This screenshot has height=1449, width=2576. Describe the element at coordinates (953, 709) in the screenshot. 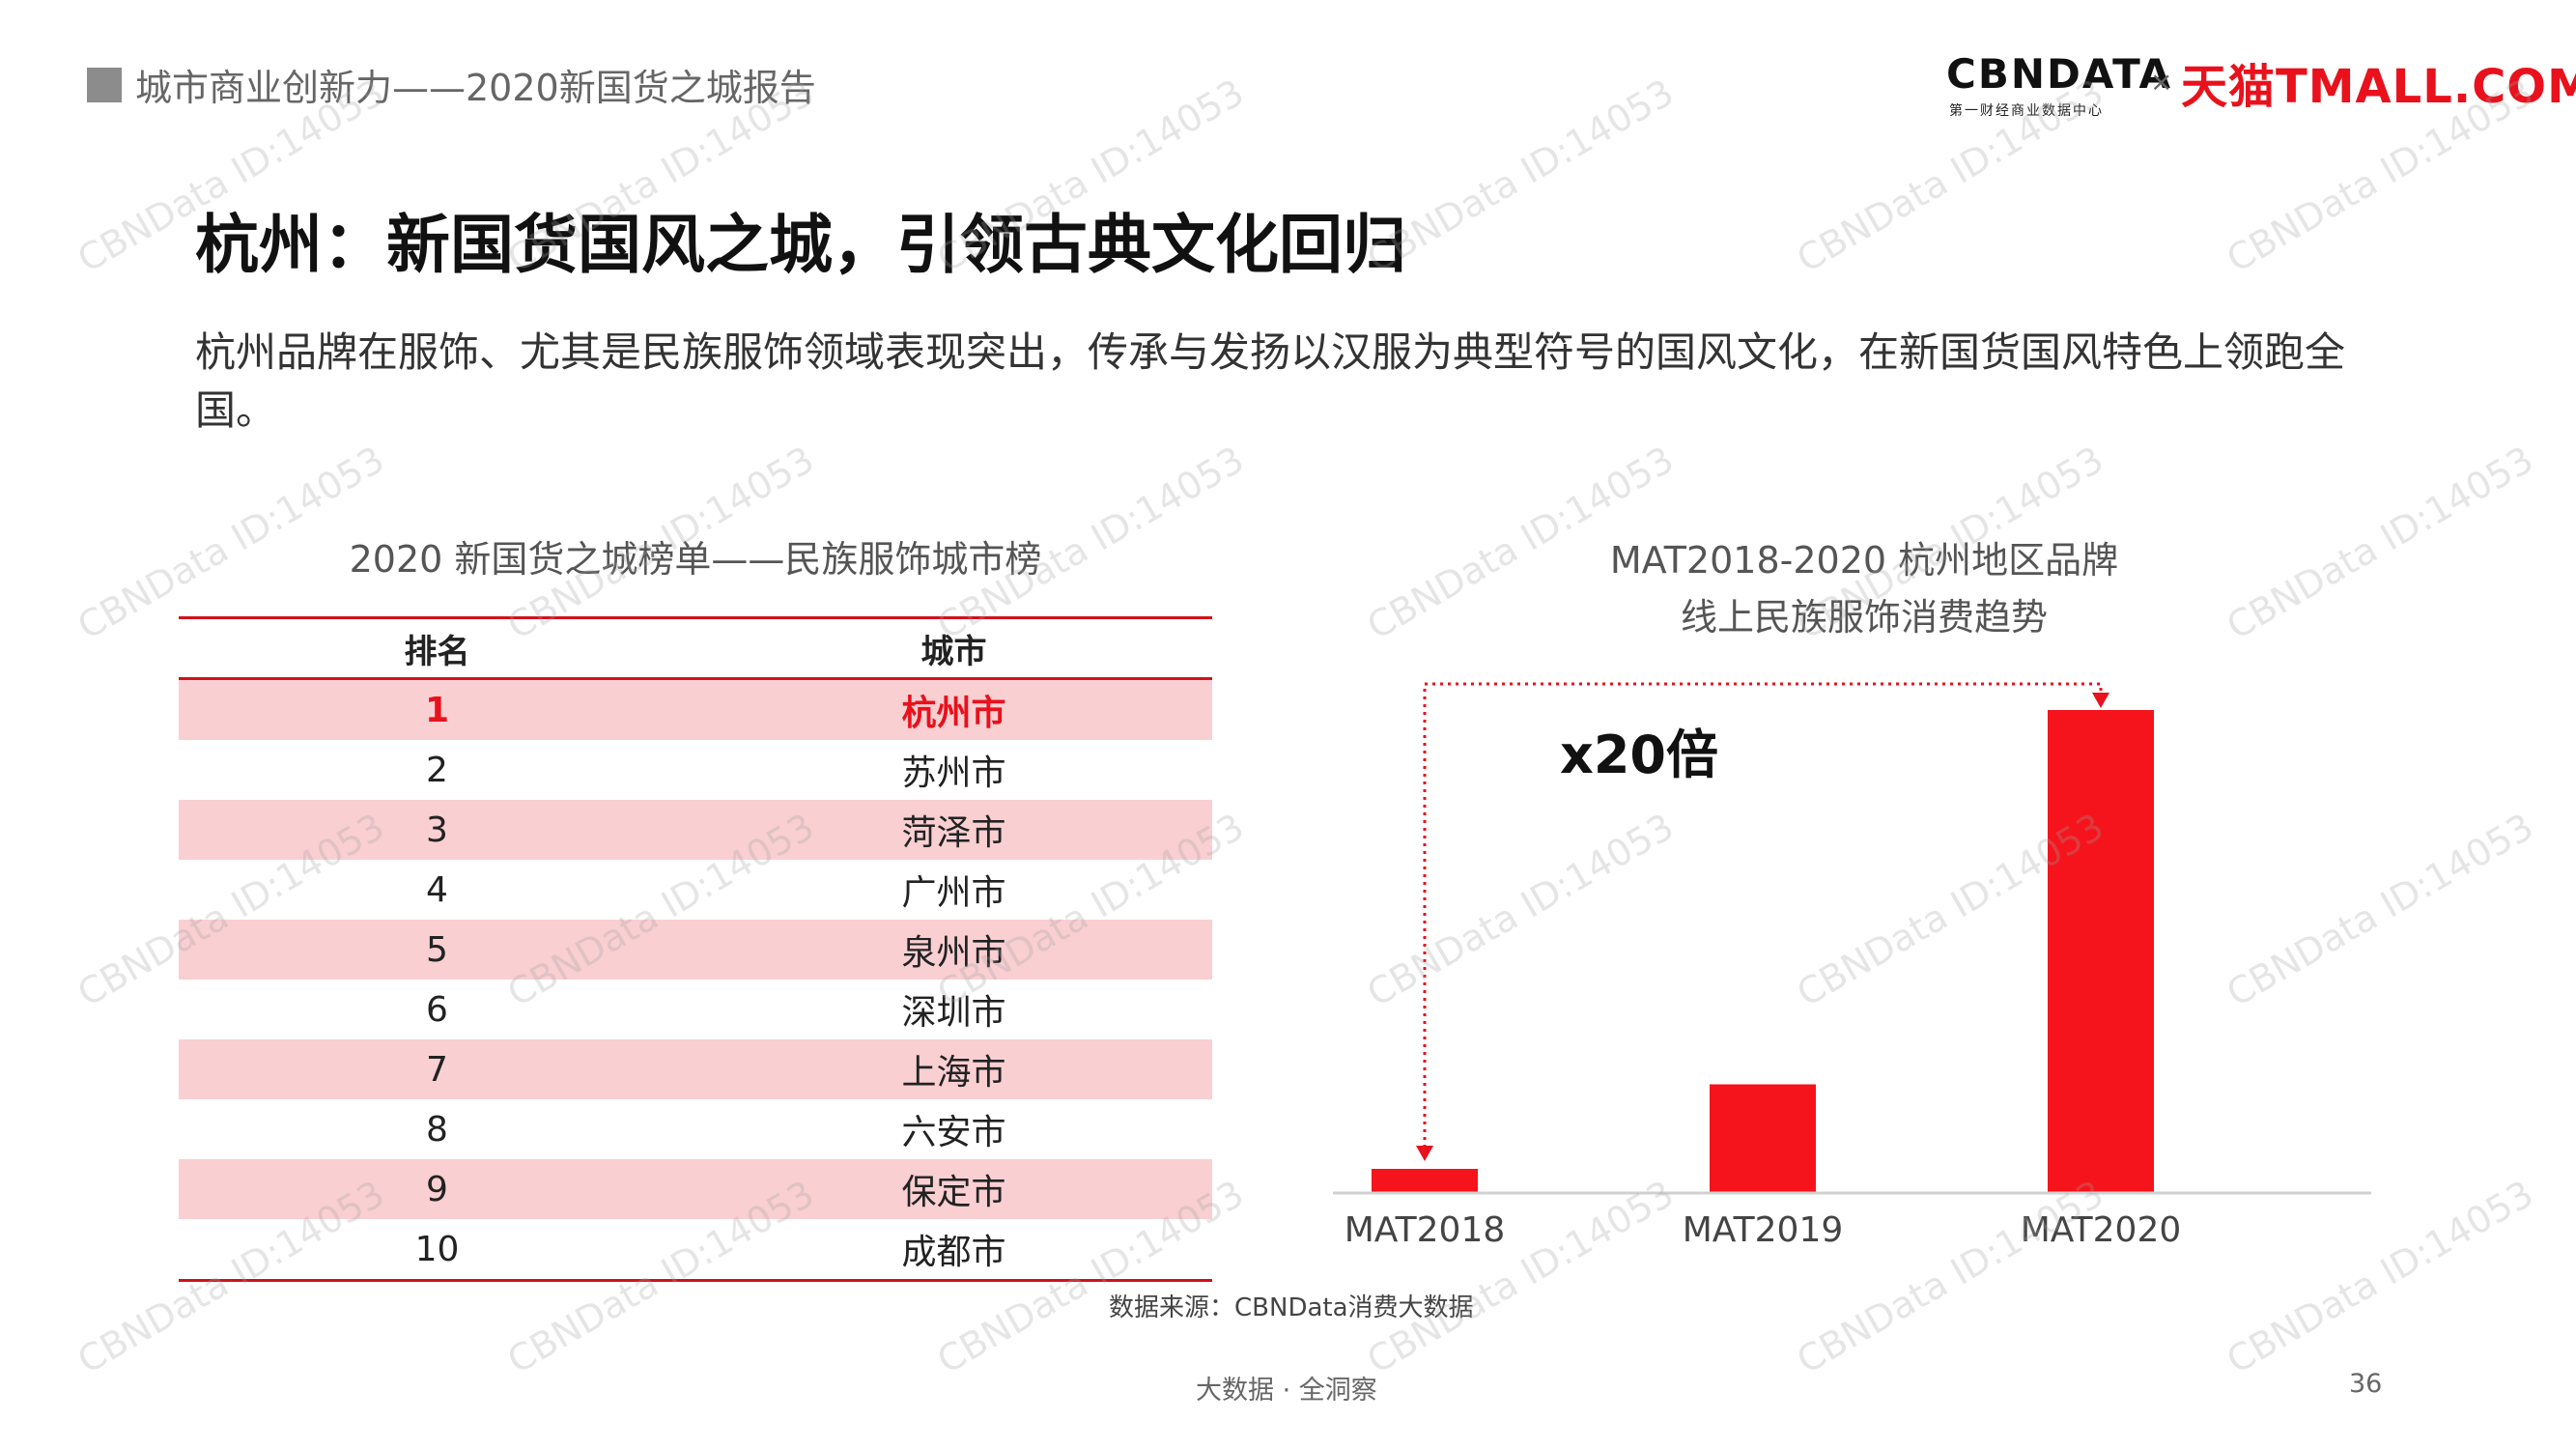

I see `city-cell: 杭州市` at that location.